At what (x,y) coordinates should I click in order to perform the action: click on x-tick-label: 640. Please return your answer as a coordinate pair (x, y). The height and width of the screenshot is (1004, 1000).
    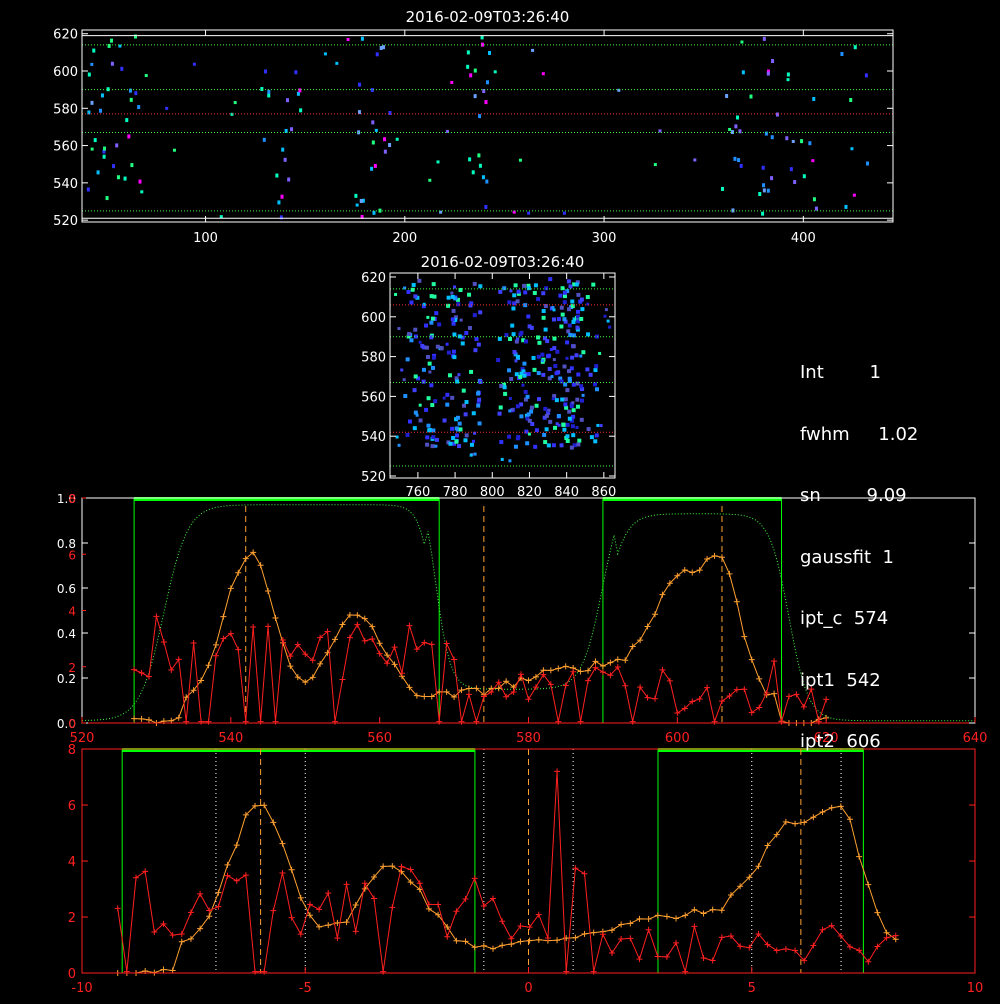
    Looking at the image, I should click on (975, 738).